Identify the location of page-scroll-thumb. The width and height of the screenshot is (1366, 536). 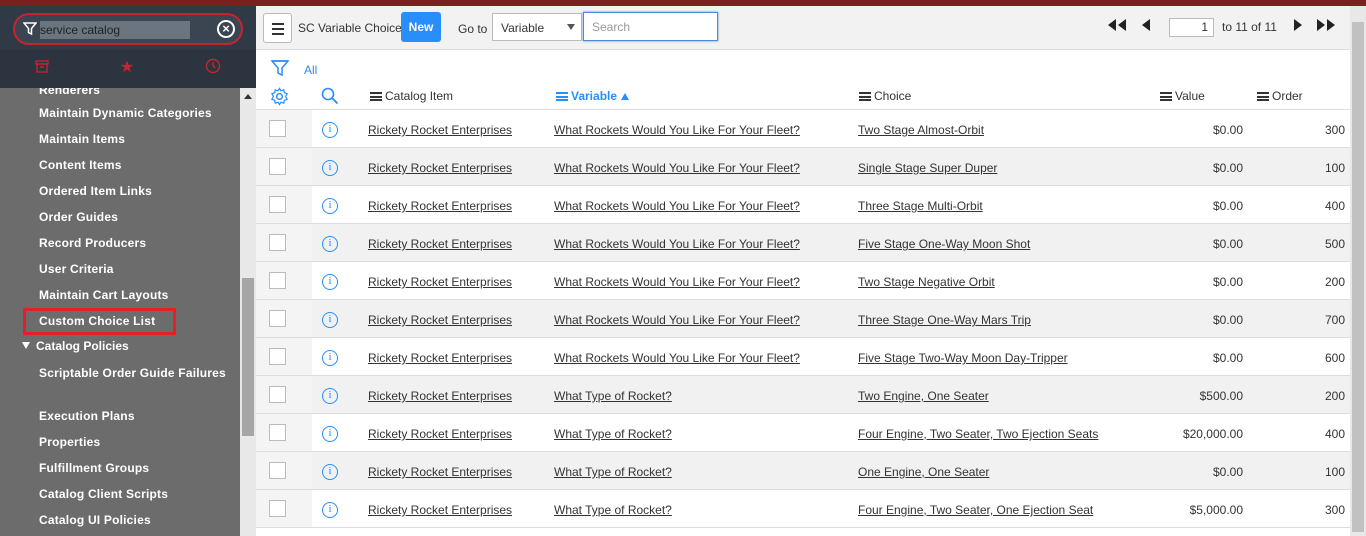
(1358, 277).